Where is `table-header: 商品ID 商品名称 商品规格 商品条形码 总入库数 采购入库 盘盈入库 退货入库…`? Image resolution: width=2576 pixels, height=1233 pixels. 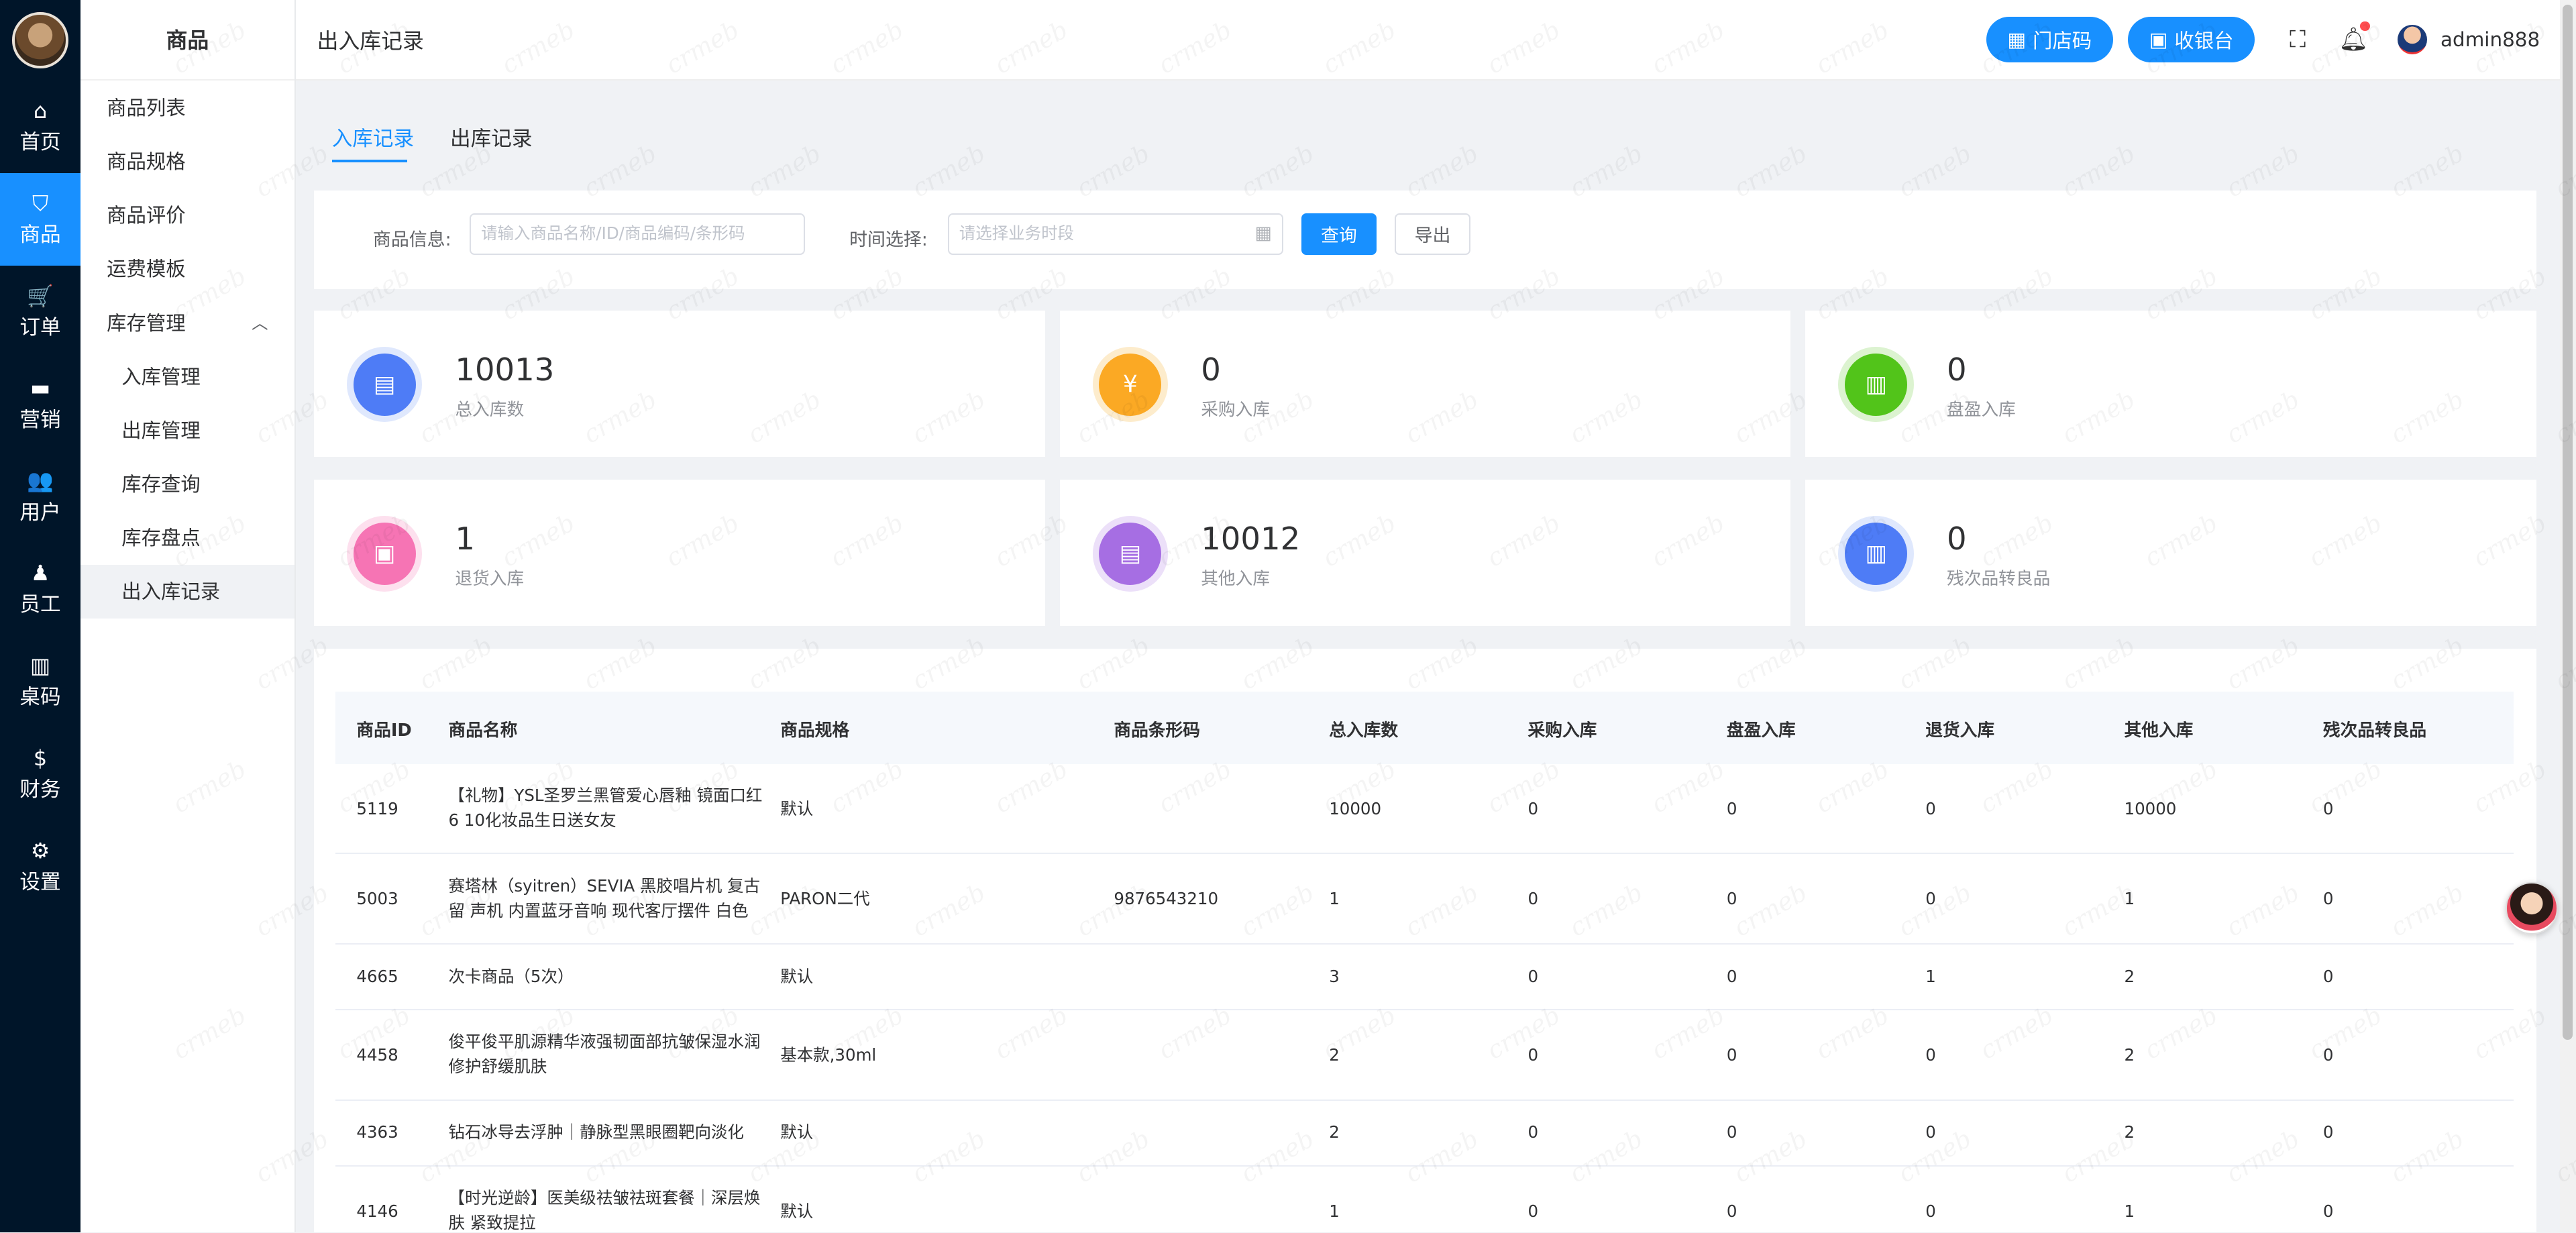
table-header: 商品ID 商品名称 商品规格 商品条形码 总入库数 采购入库 盘盈入库 退货入库… is located at coordinates (1424, 728).